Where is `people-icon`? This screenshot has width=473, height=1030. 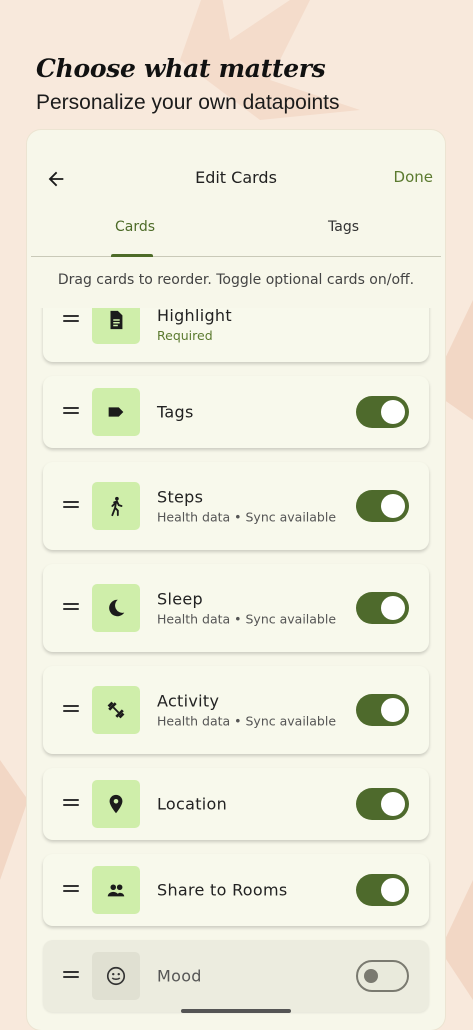
people-icon is located at coordinates (116, 890).